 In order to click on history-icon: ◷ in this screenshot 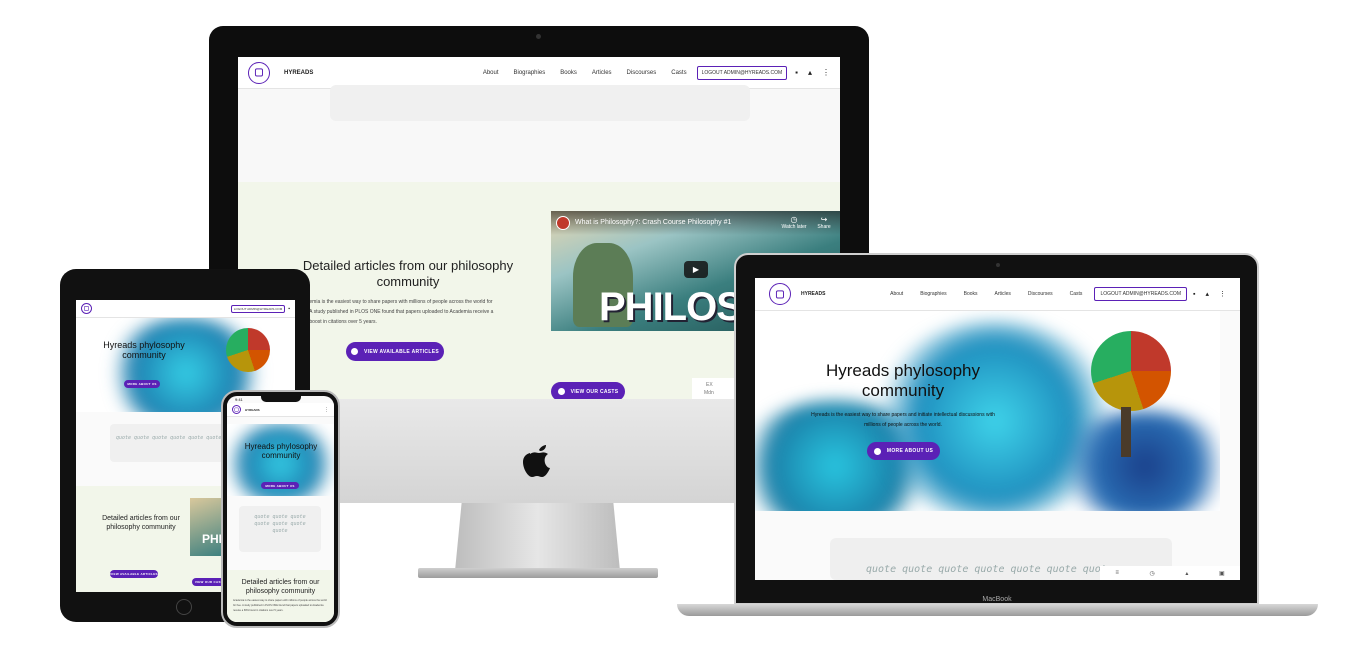, I will do `click(1151, 573)`.